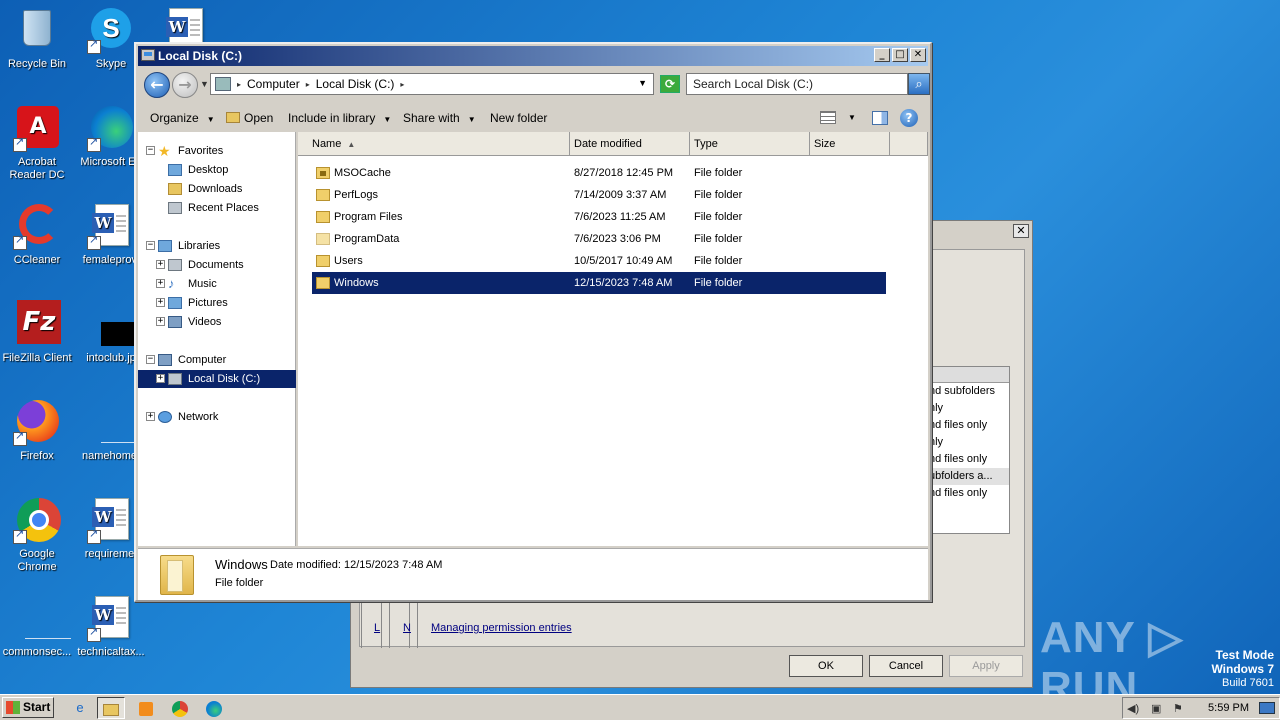 The image size is (1280, 720). Describe the element at coordinates (828, 117) in the screenshot. I see `view-options-icon` at that location.